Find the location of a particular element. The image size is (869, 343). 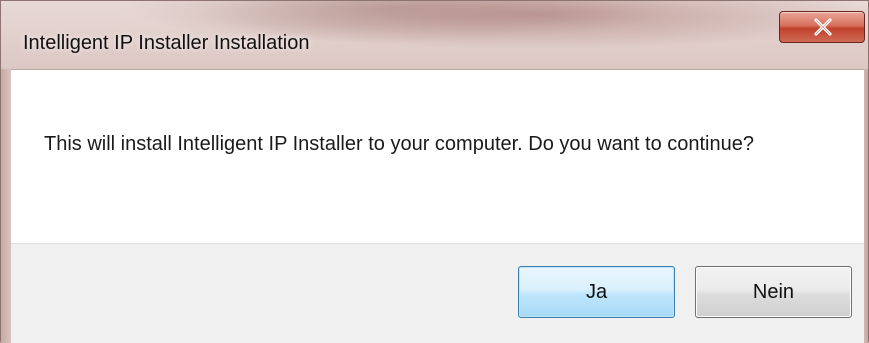

close-button is located at coordinates (822, 27).